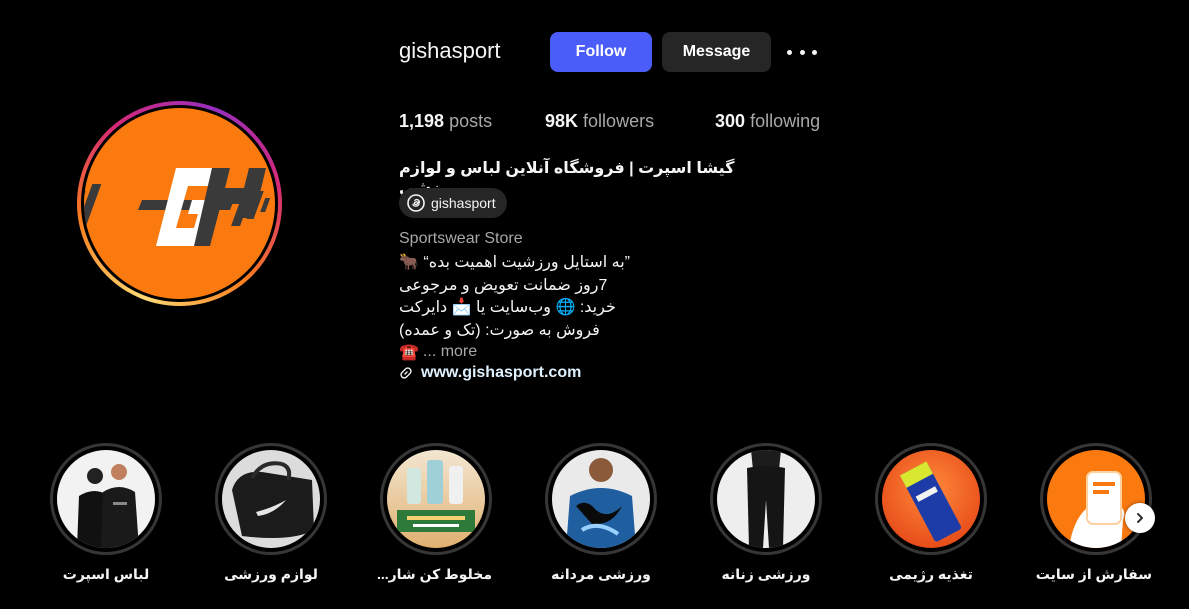 This screenshot has width=1189, height=609. I want to click on highlight-label: لوازم ورزشی, so click(271, 574).